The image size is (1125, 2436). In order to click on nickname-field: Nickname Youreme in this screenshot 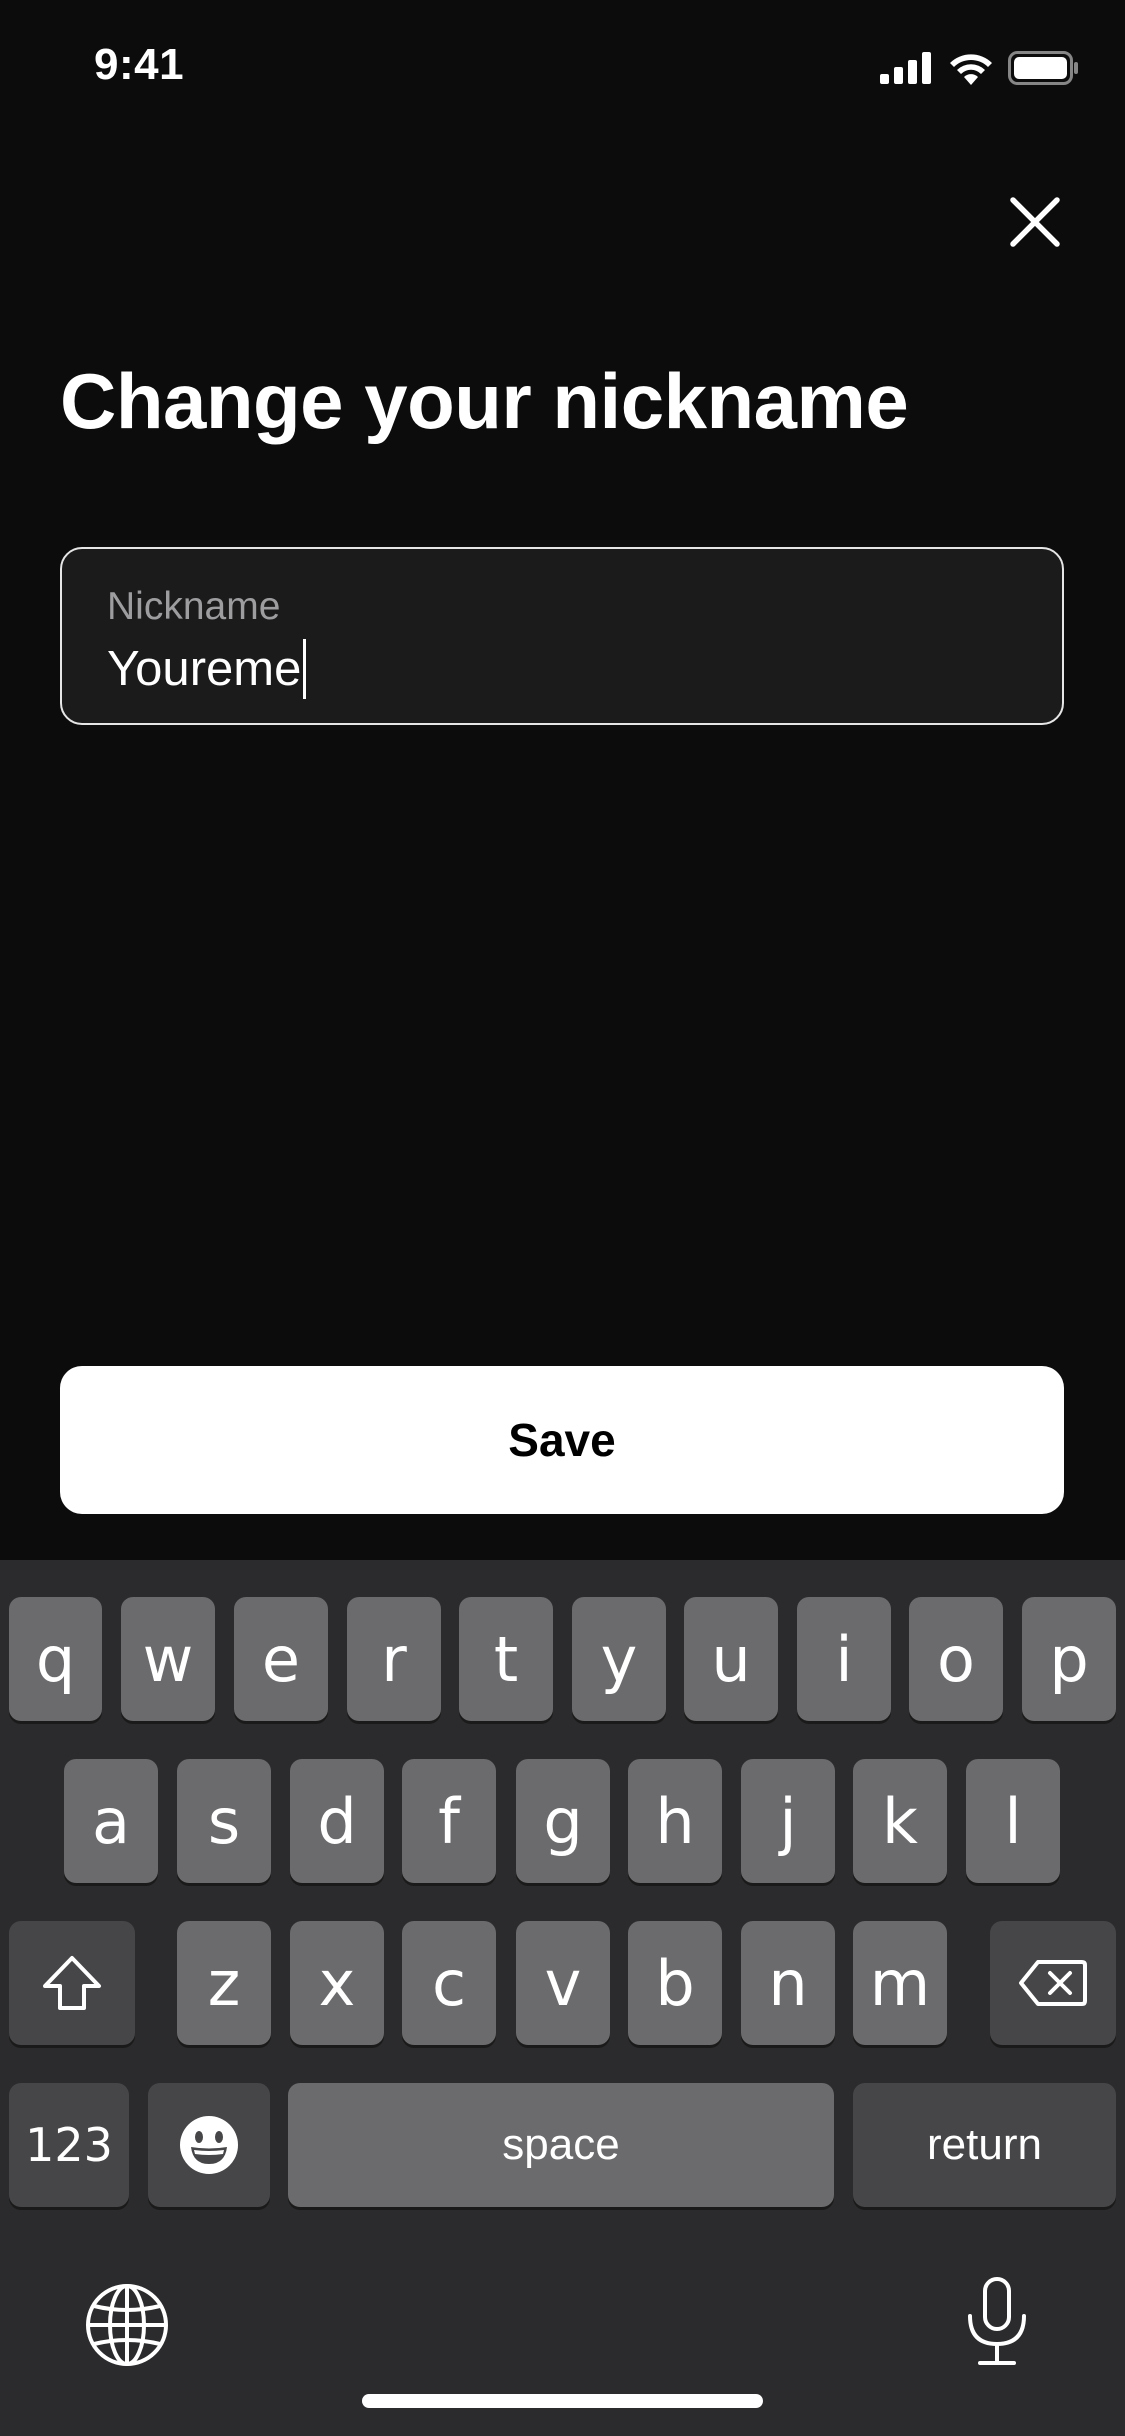, I will do `click(562, 636)`.